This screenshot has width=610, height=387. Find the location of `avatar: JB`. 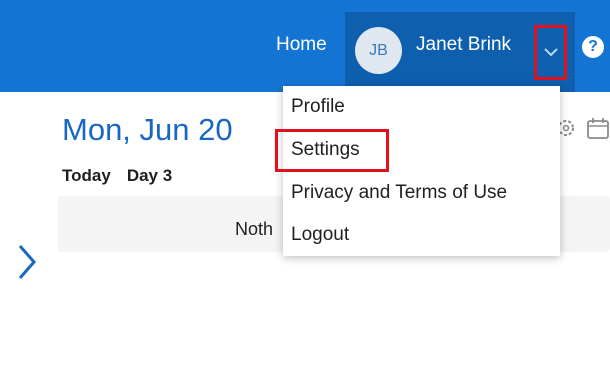

avatar: JB is located at coordinates (378, 50).